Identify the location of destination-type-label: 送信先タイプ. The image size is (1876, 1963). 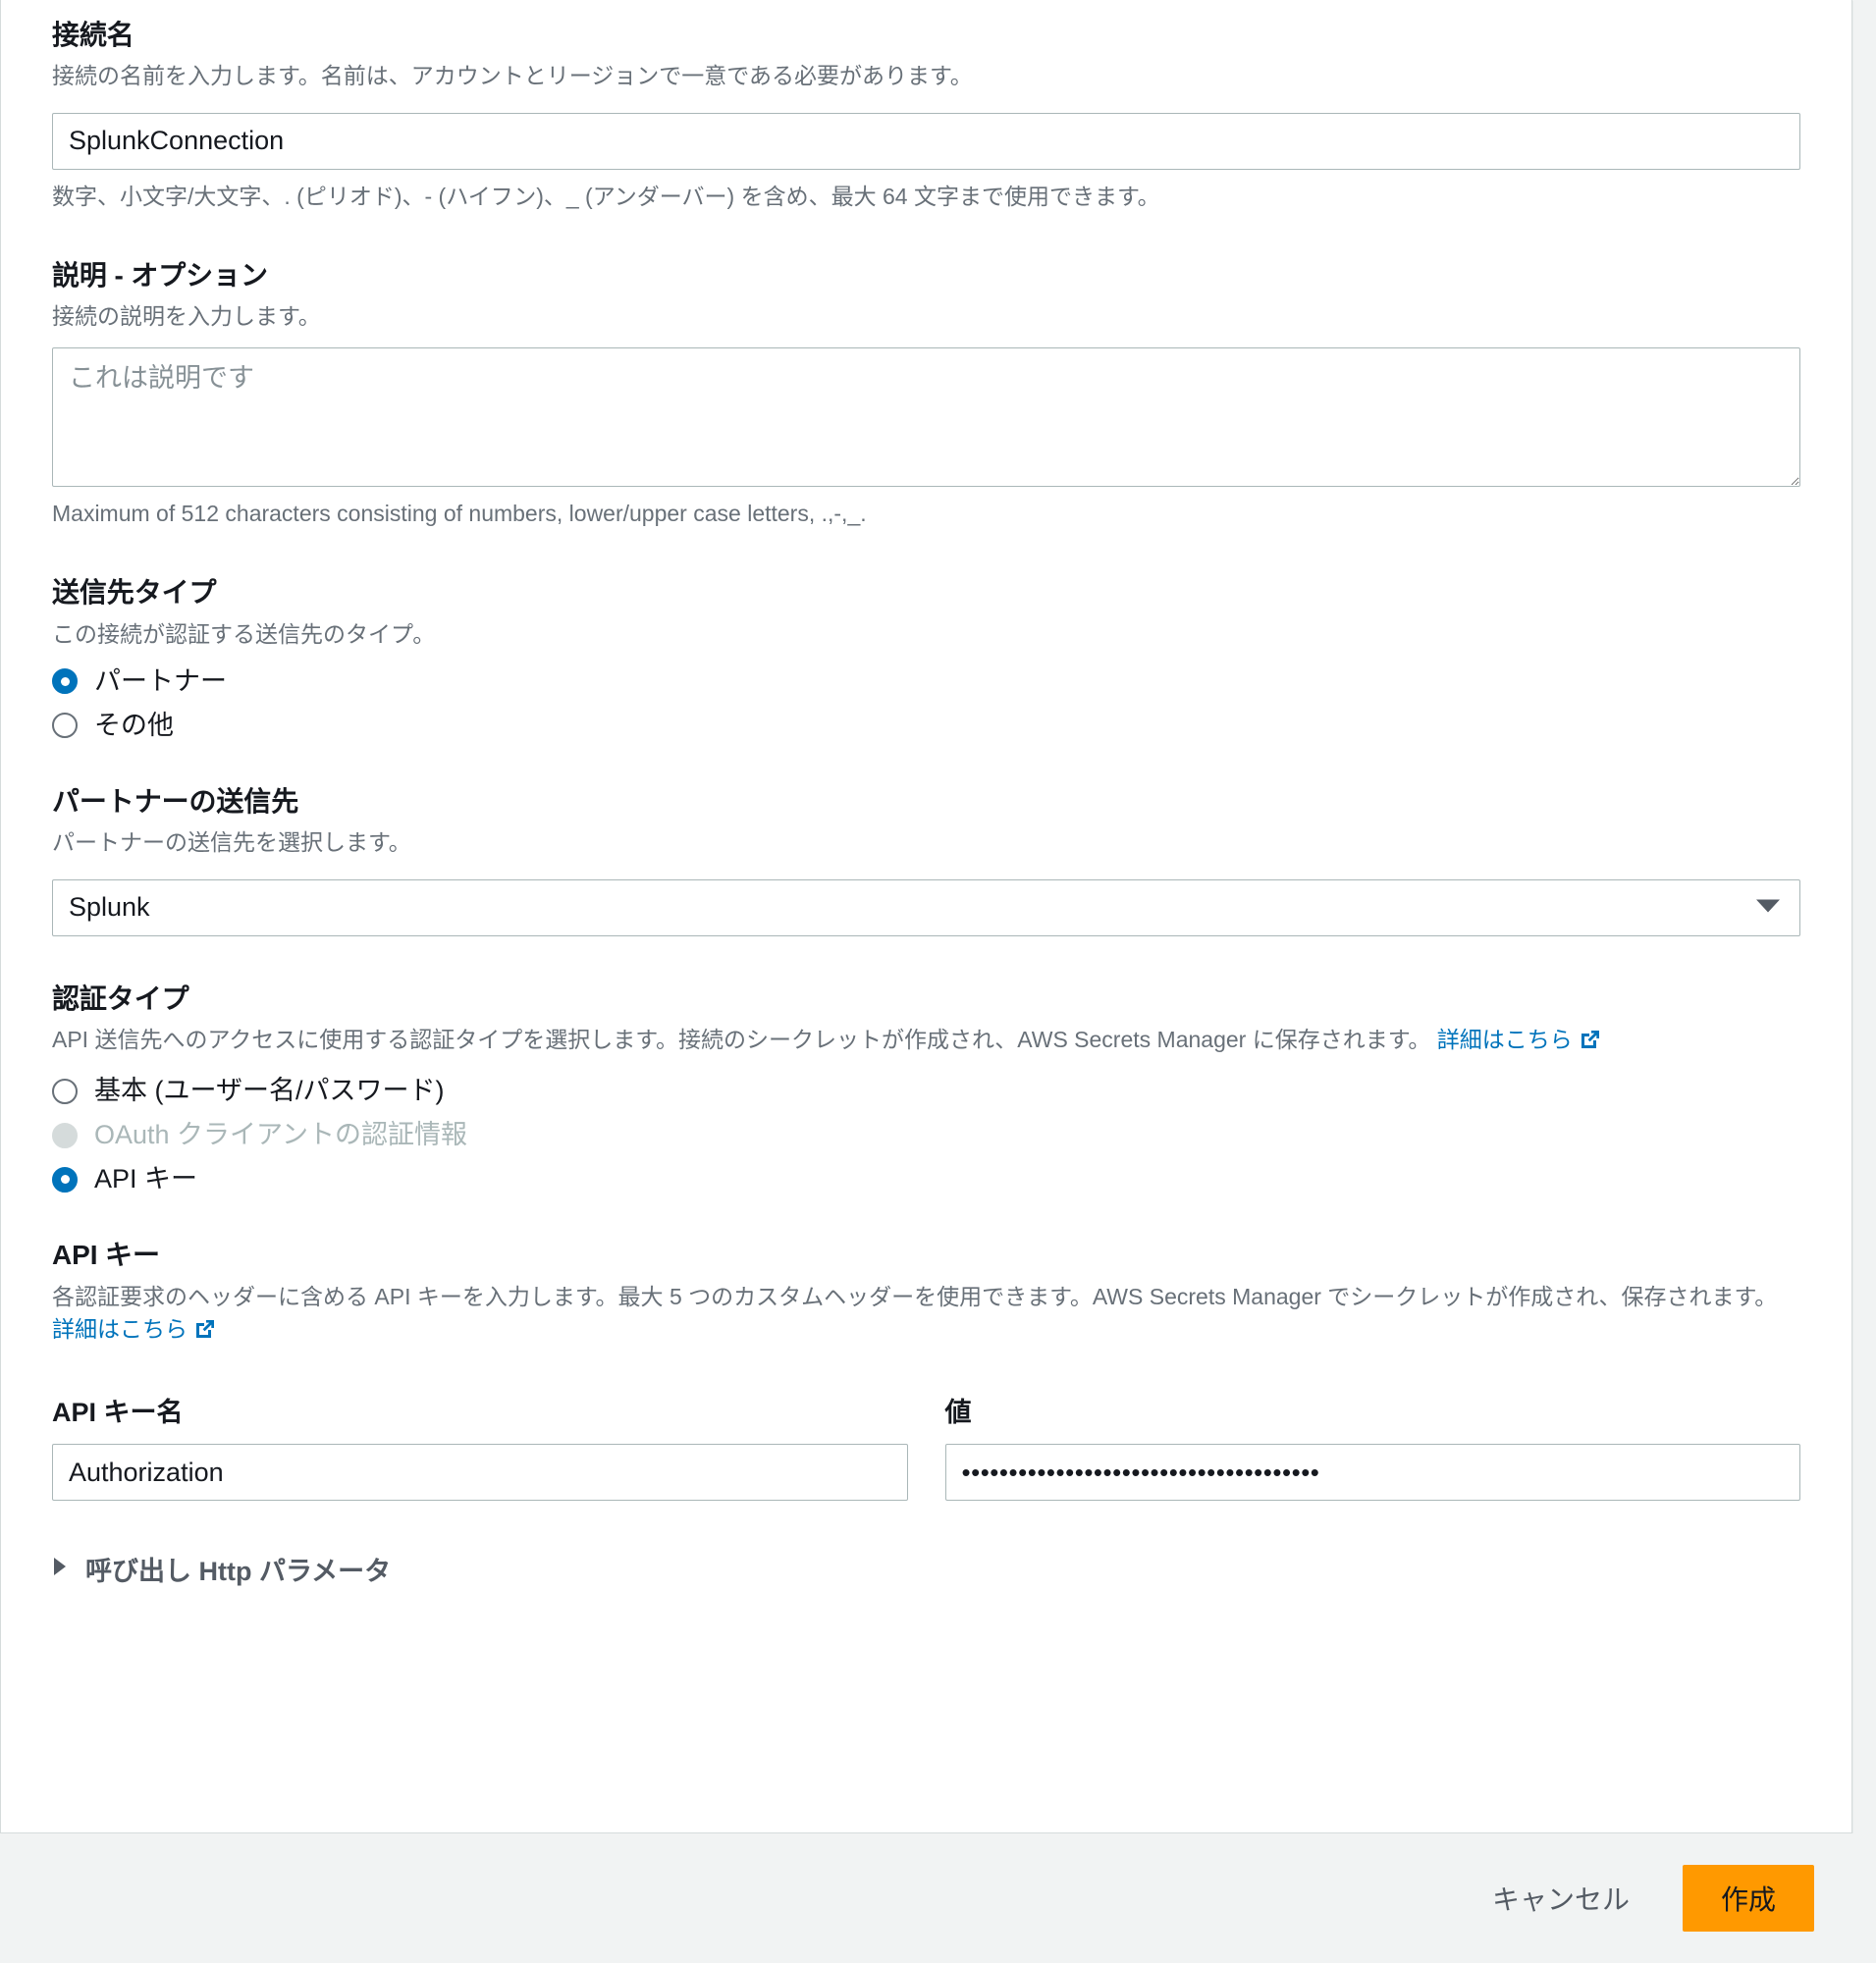
(134, 593).